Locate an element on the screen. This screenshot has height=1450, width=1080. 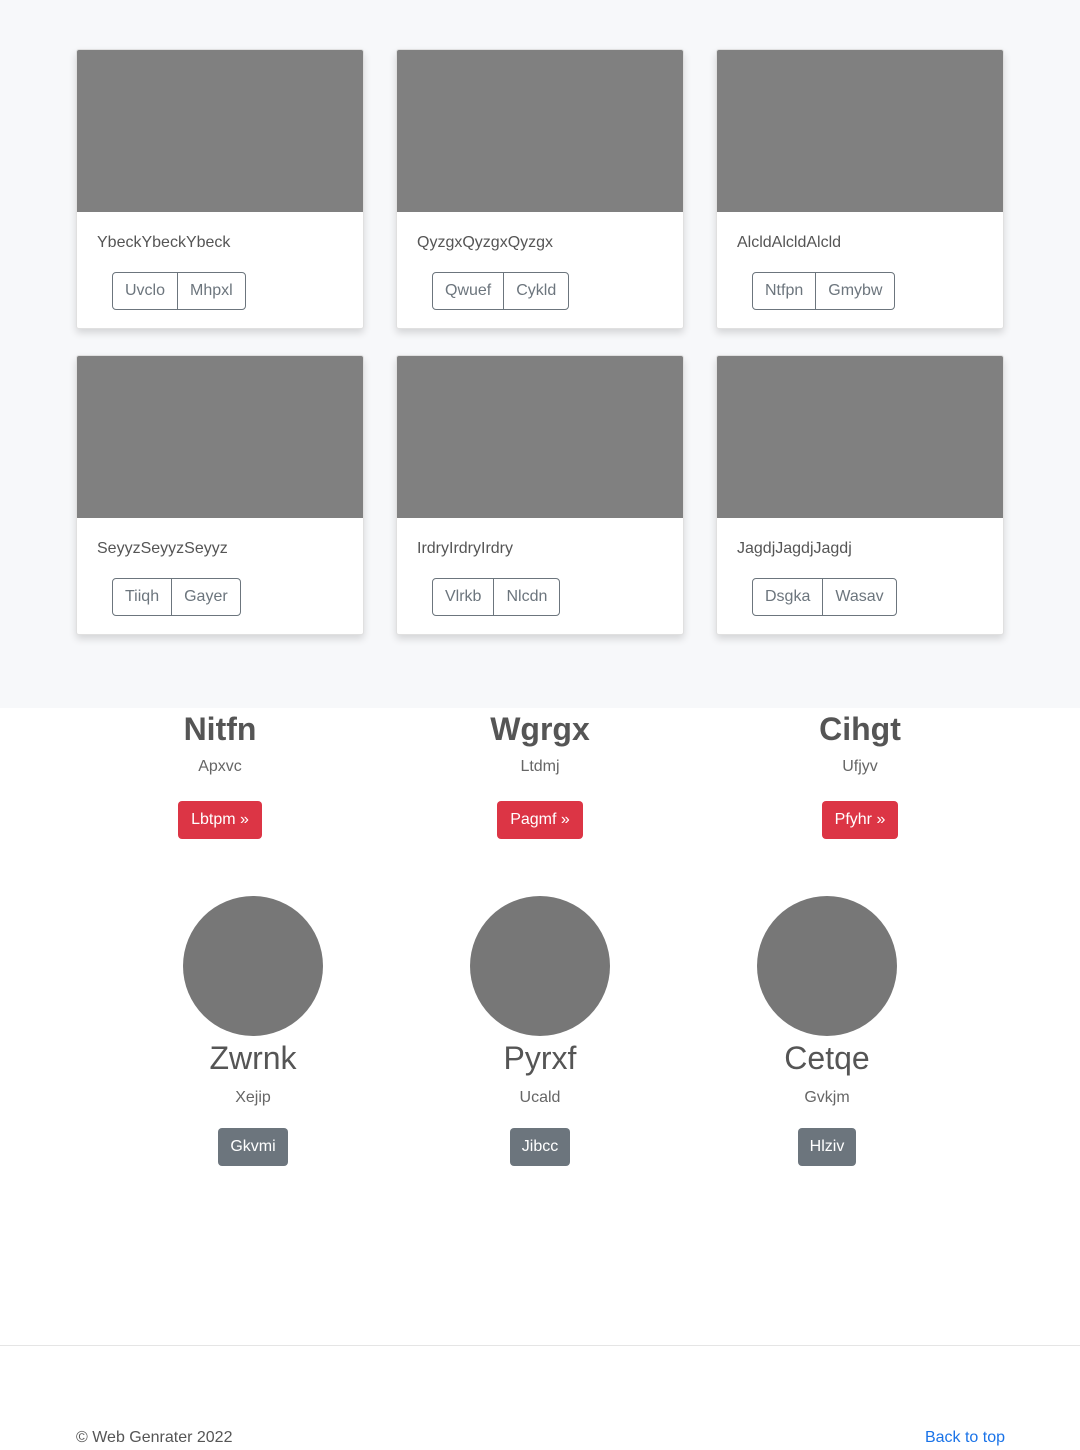
marketing-heading: Wgrgx is located at coordinates (540, 729).